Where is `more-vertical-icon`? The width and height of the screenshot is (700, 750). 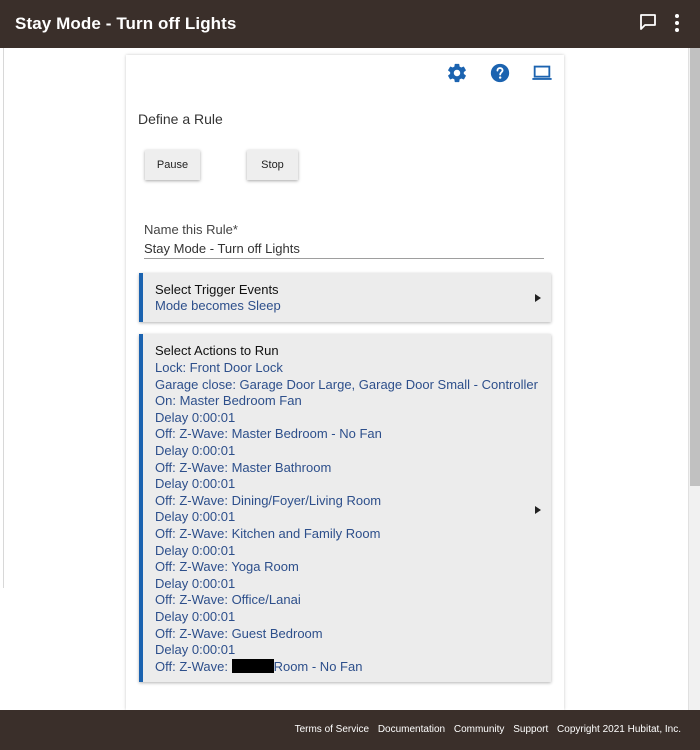
more-vertical-icon is located at coordinates (677, 23).